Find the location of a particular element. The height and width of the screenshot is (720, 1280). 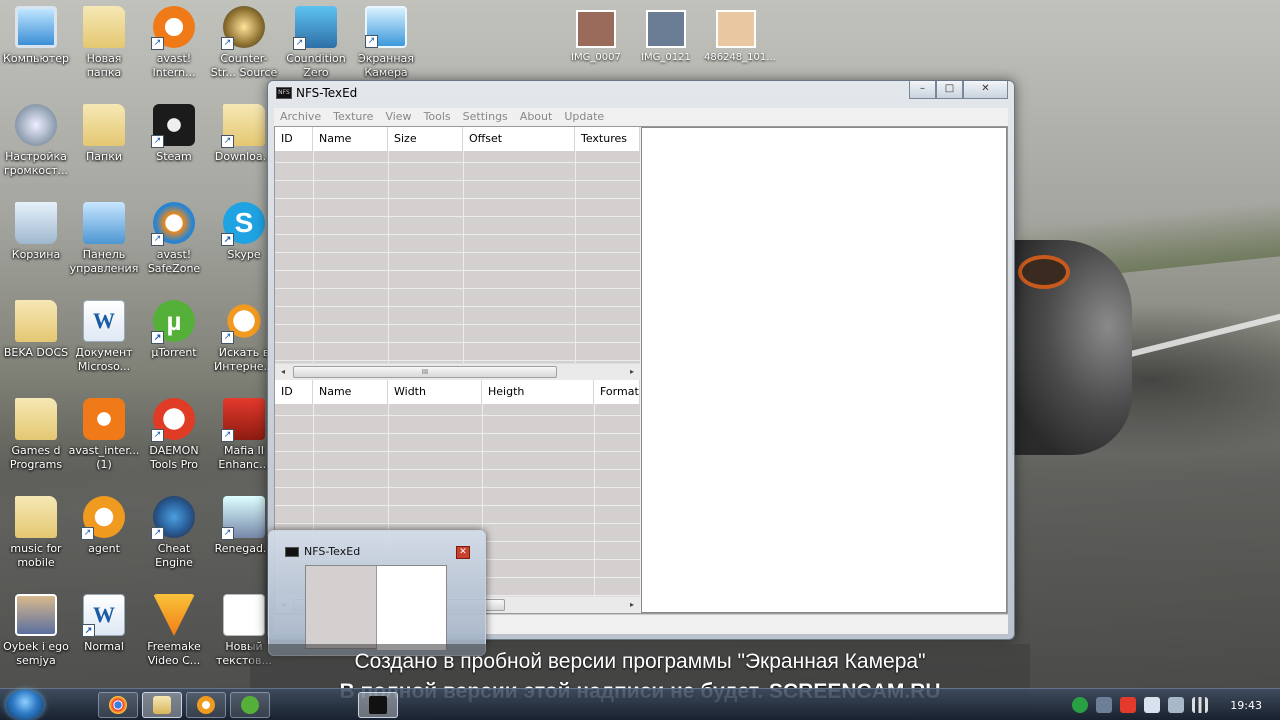

close-button: ✕ is located at coordinates (985, 90).